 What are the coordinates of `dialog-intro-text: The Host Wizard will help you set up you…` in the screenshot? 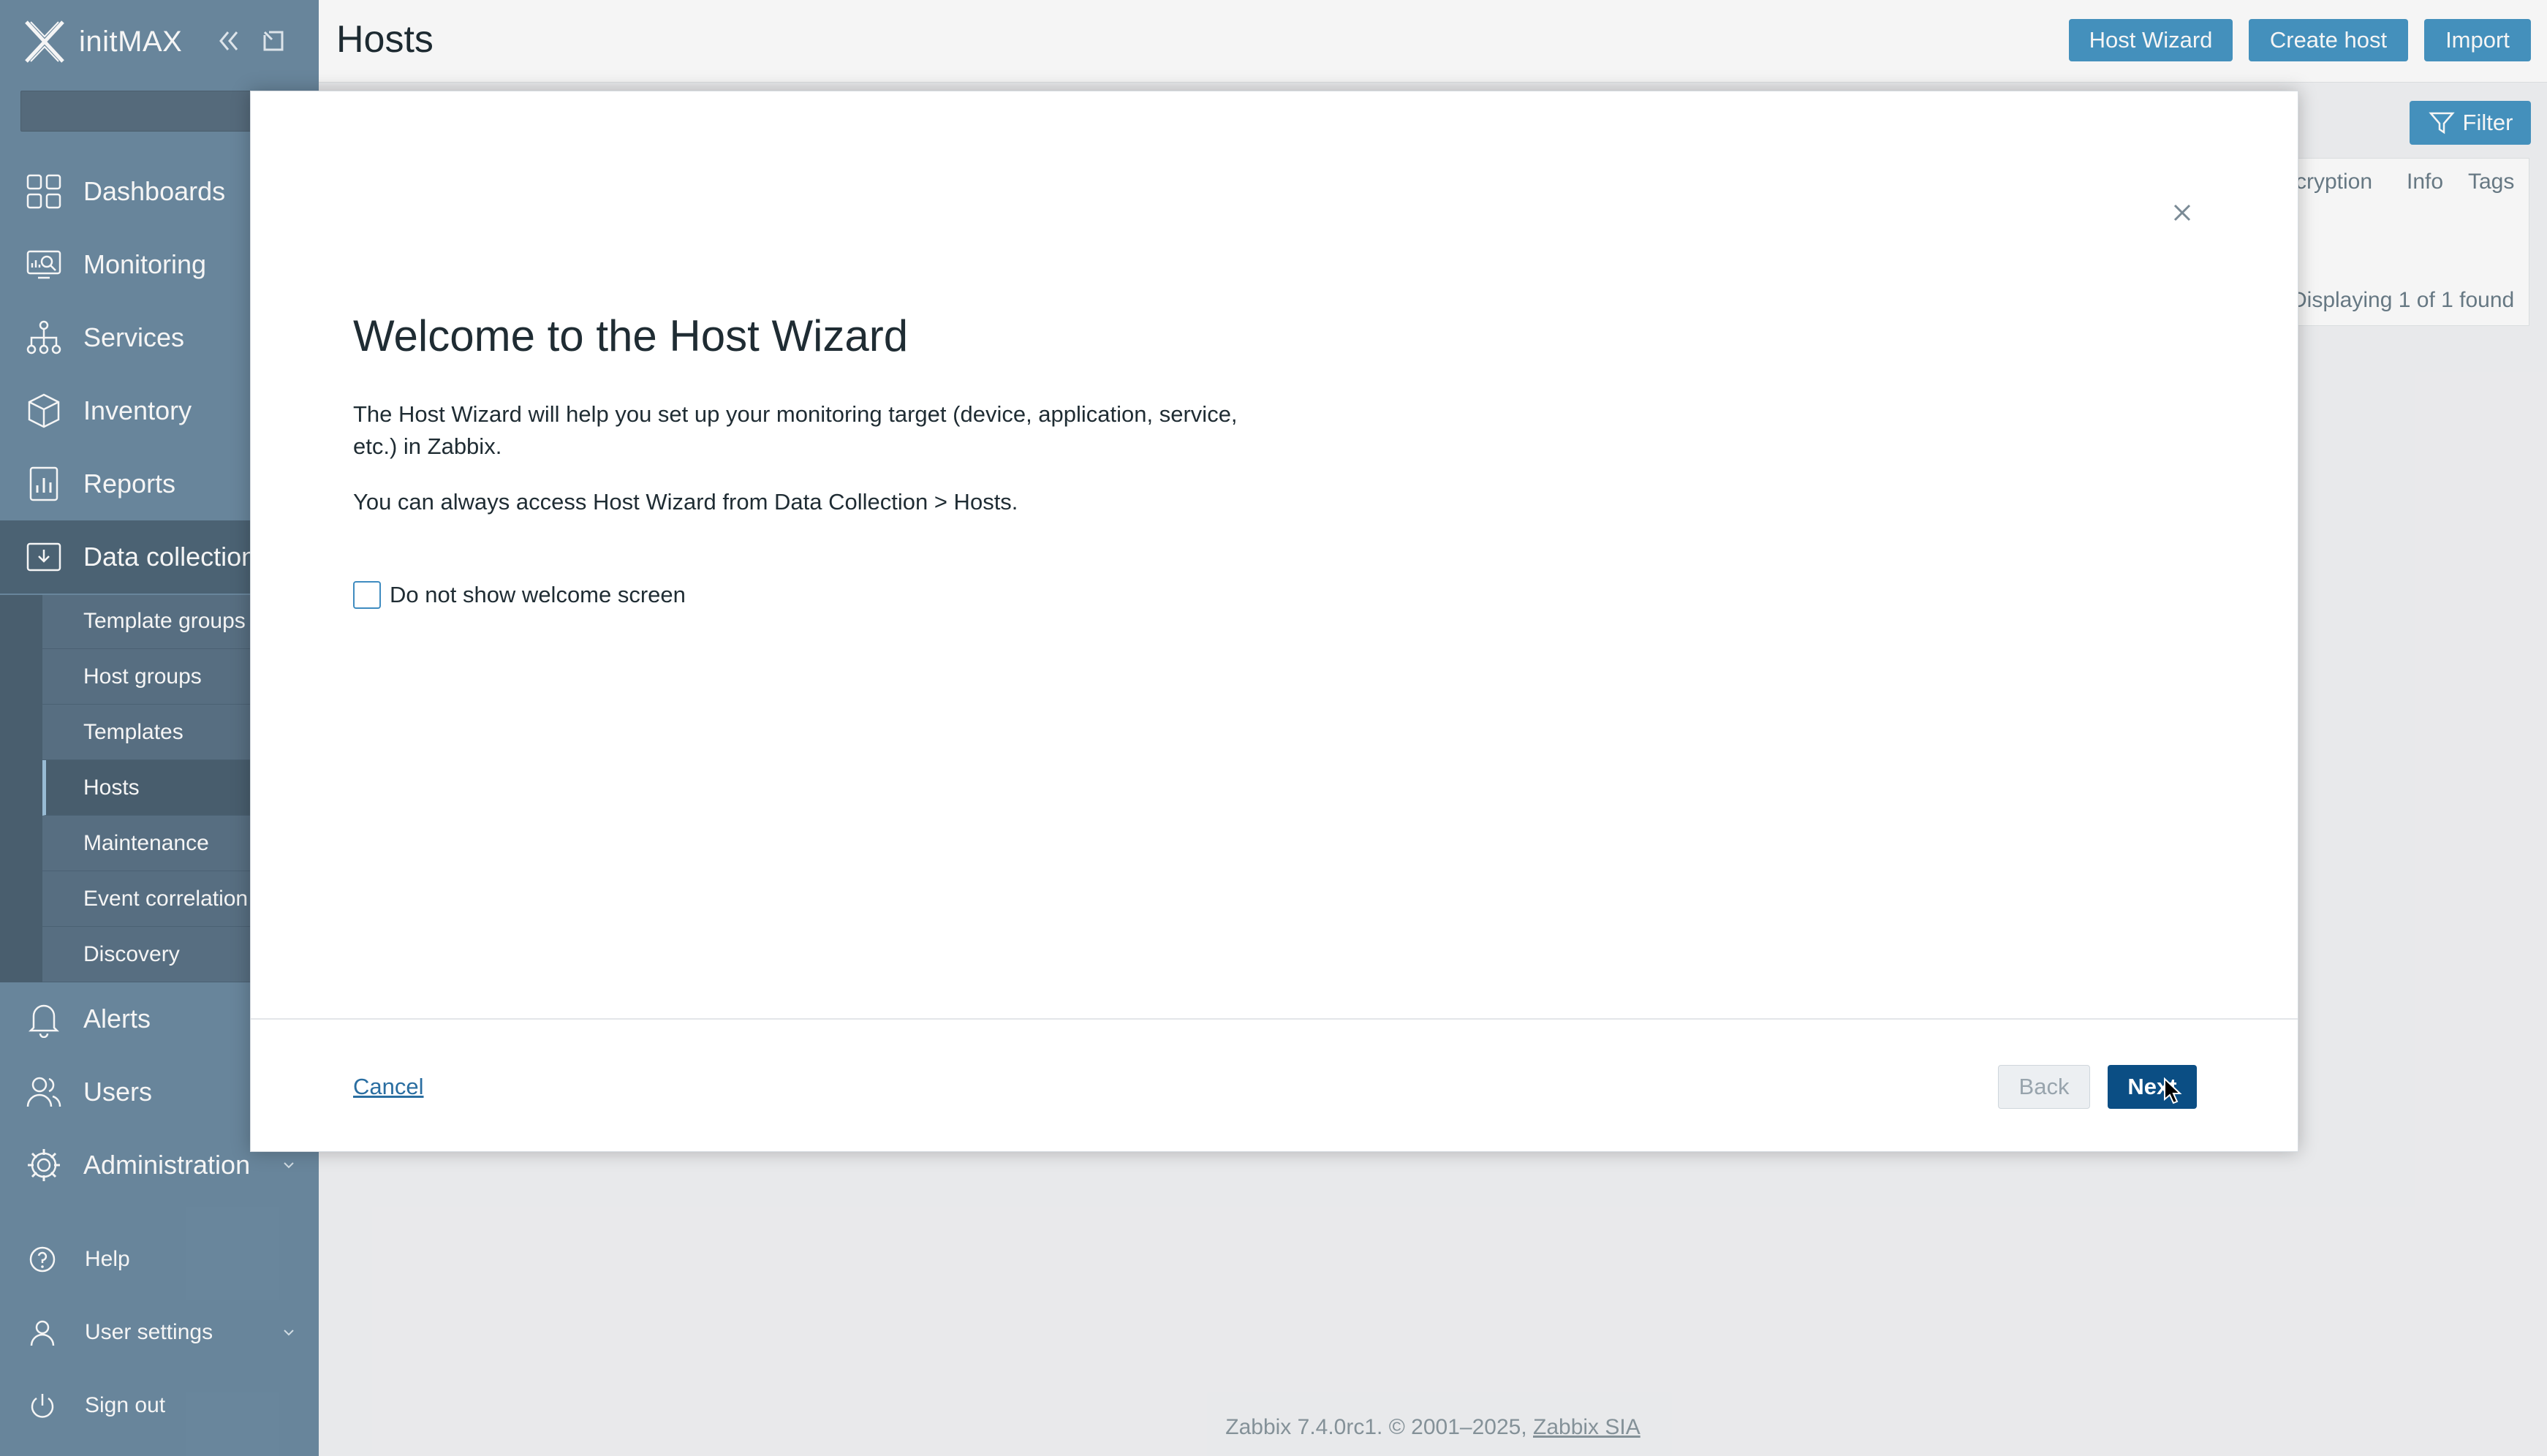 It's located at (796, 430).